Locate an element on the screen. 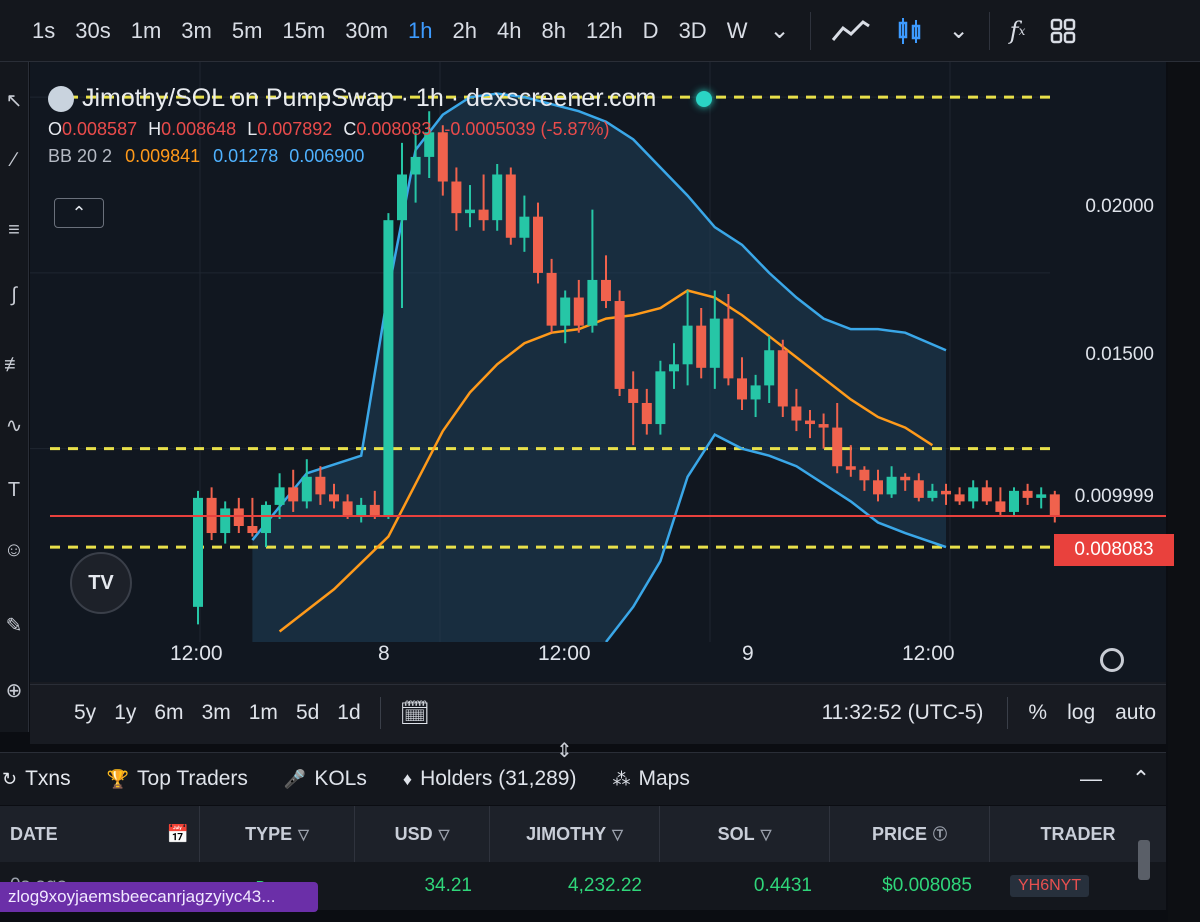 The image size is (1200, 922). brush-icon: ∿ is located at coordinates (14, 425).